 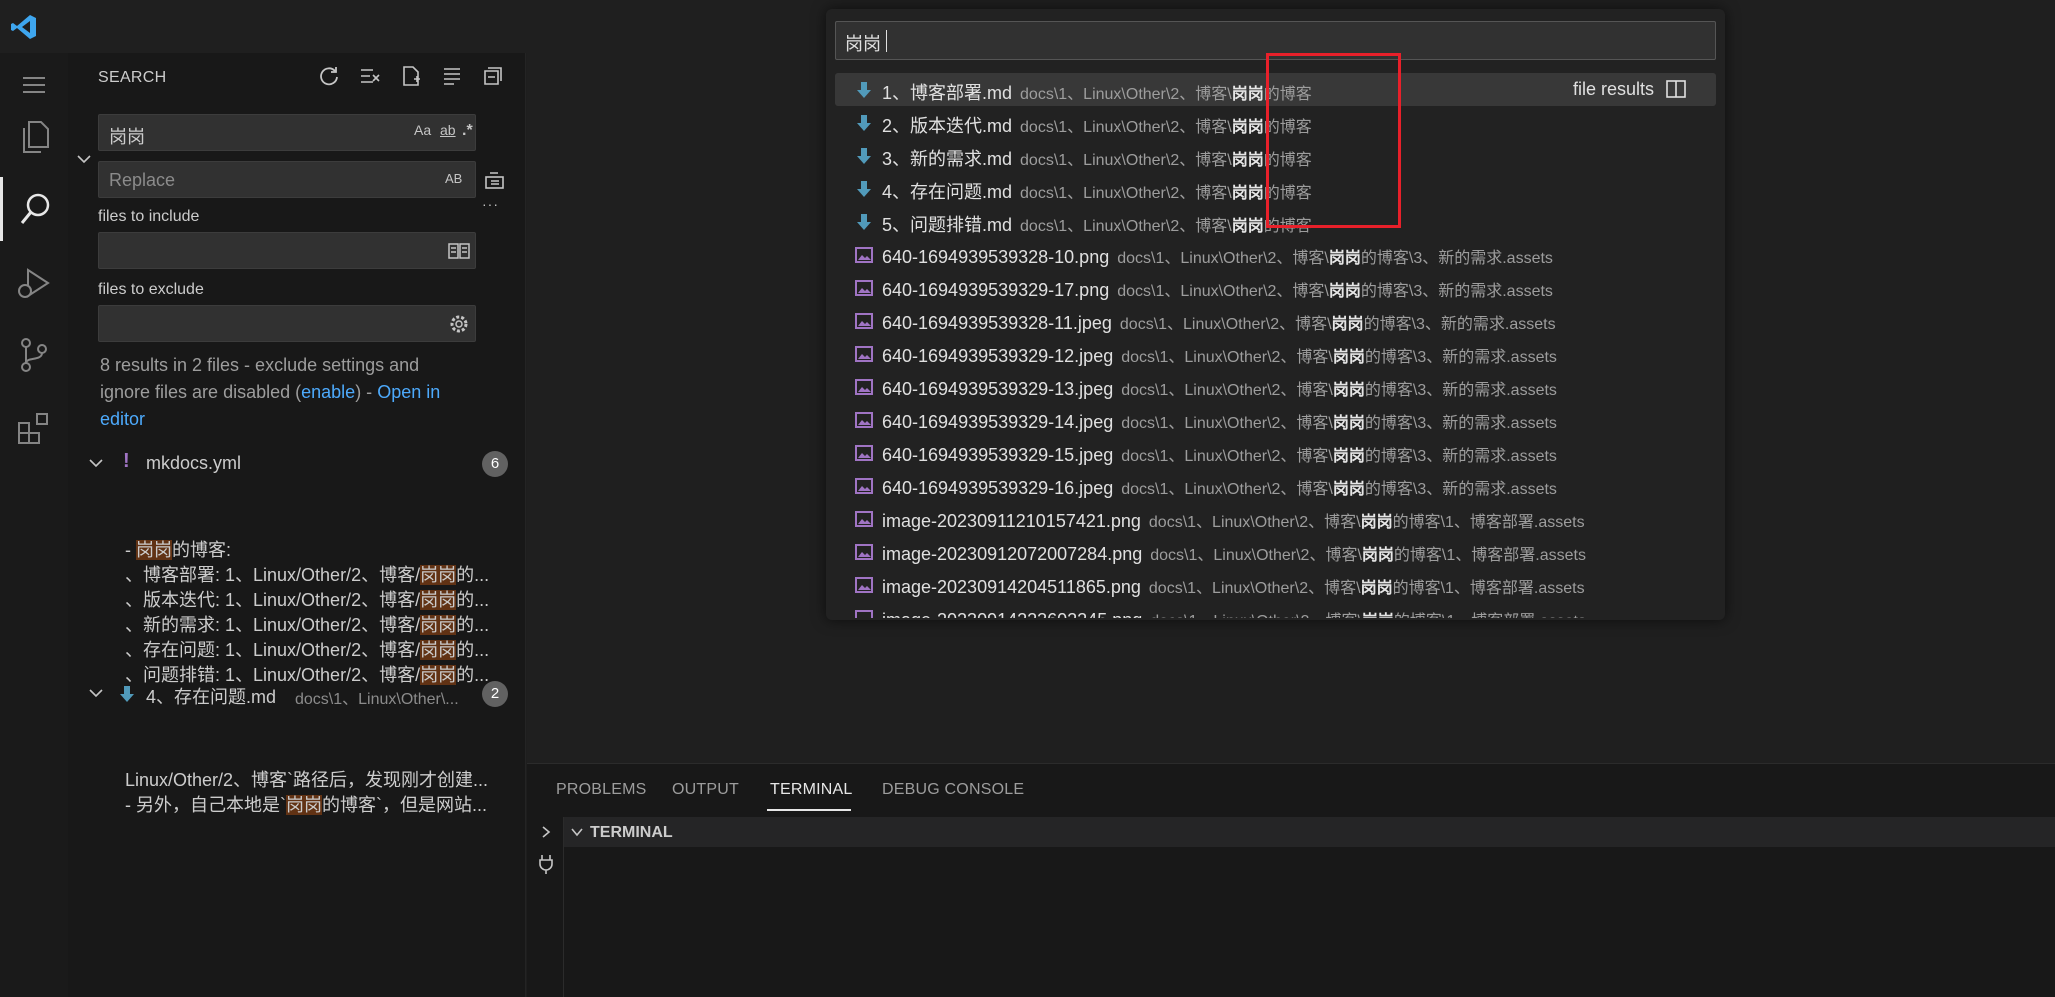 What do you see at coordinates (811, 790) in the screenshot?
I see `tab-terminal: TERMINAL` at bounding box center [811, 790].